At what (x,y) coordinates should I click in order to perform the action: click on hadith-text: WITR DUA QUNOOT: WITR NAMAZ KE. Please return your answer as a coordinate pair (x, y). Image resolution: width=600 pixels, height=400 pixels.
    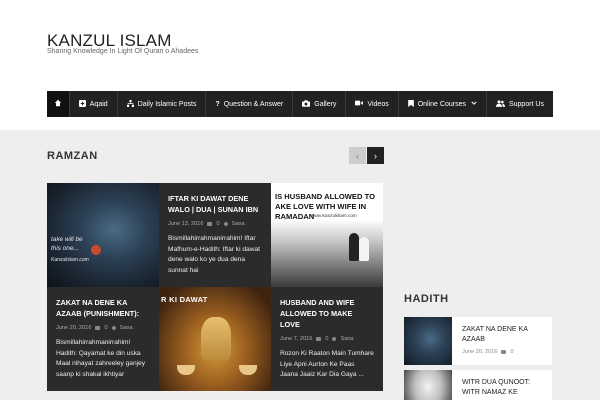
    Looking at the image, I should click on (505, 388).